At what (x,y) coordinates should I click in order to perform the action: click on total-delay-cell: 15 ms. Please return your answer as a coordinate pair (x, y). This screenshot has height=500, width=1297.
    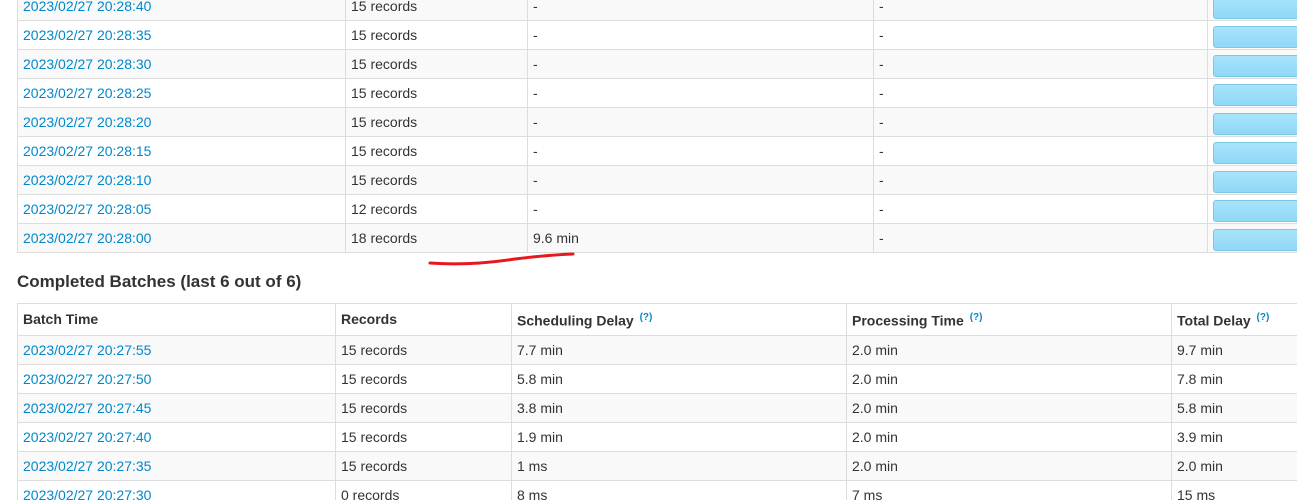
    Looking at the image, I should click on (1234, 489).